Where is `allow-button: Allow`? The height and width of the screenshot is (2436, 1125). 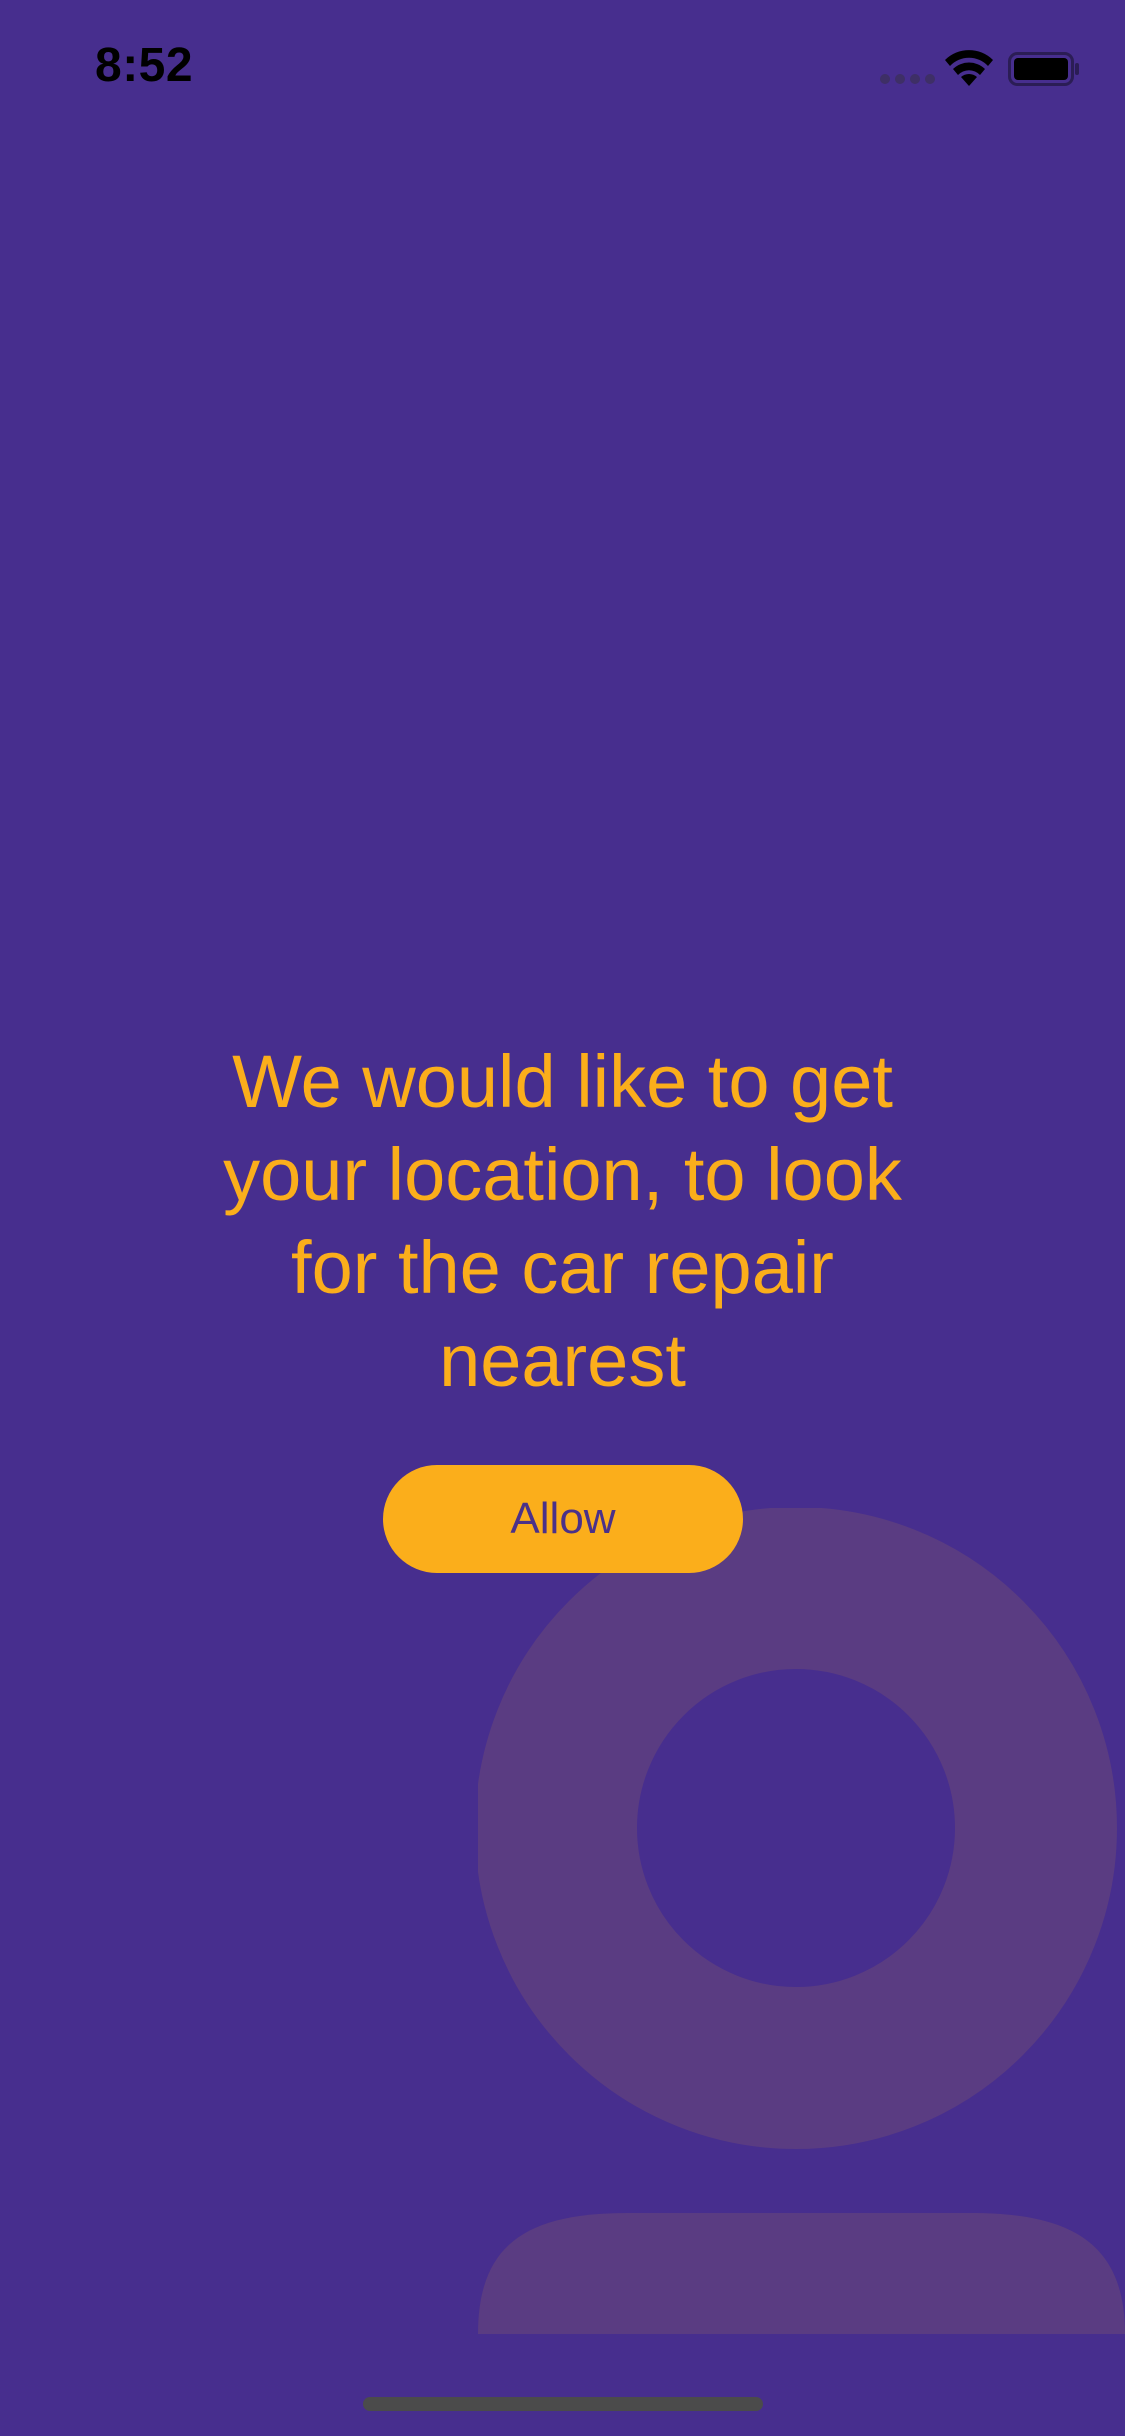 allow-button: Allow is located at coordinates (563, 1519).